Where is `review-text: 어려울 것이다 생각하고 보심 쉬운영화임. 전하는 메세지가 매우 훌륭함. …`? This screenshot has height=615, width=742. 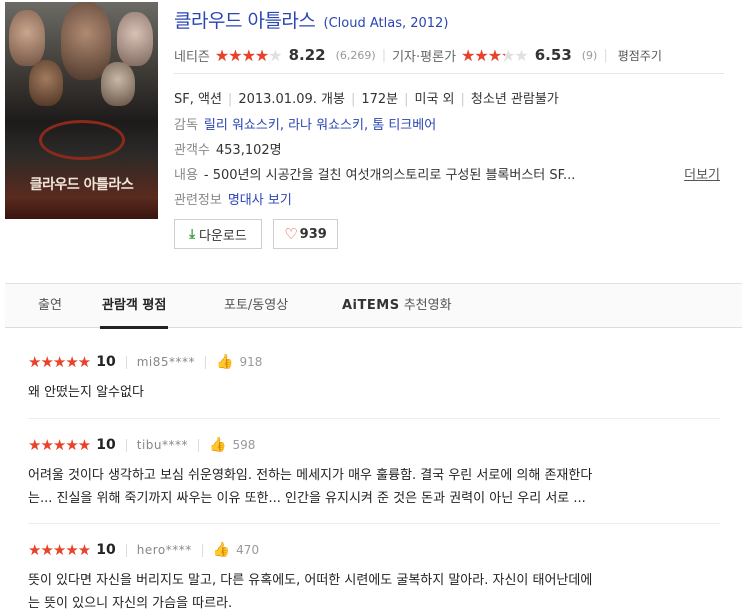
review-text: 어려울 것이다 생각하고 보심 쉬운영화임. 전하는 메세지가 매우 훌륭함. … is located at coordinates (378, 487).